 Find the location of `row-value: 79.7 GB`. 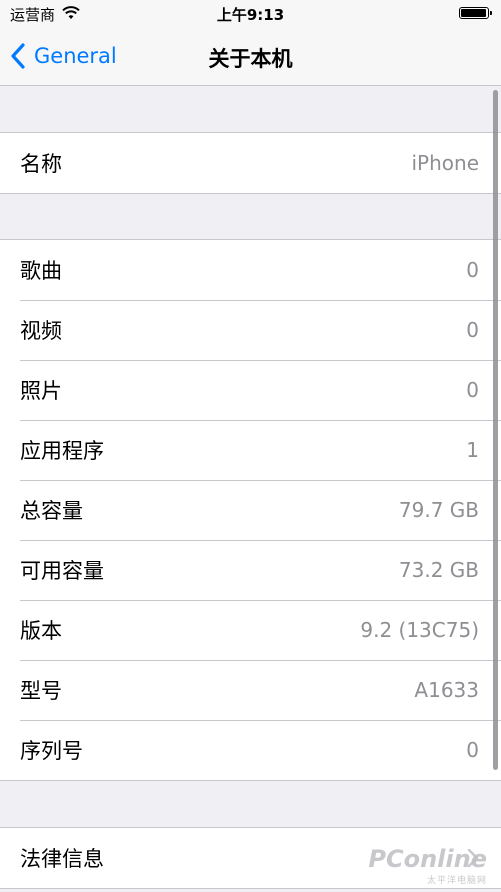

row-value: 79.7 GB is located at coordinates (438, 510).